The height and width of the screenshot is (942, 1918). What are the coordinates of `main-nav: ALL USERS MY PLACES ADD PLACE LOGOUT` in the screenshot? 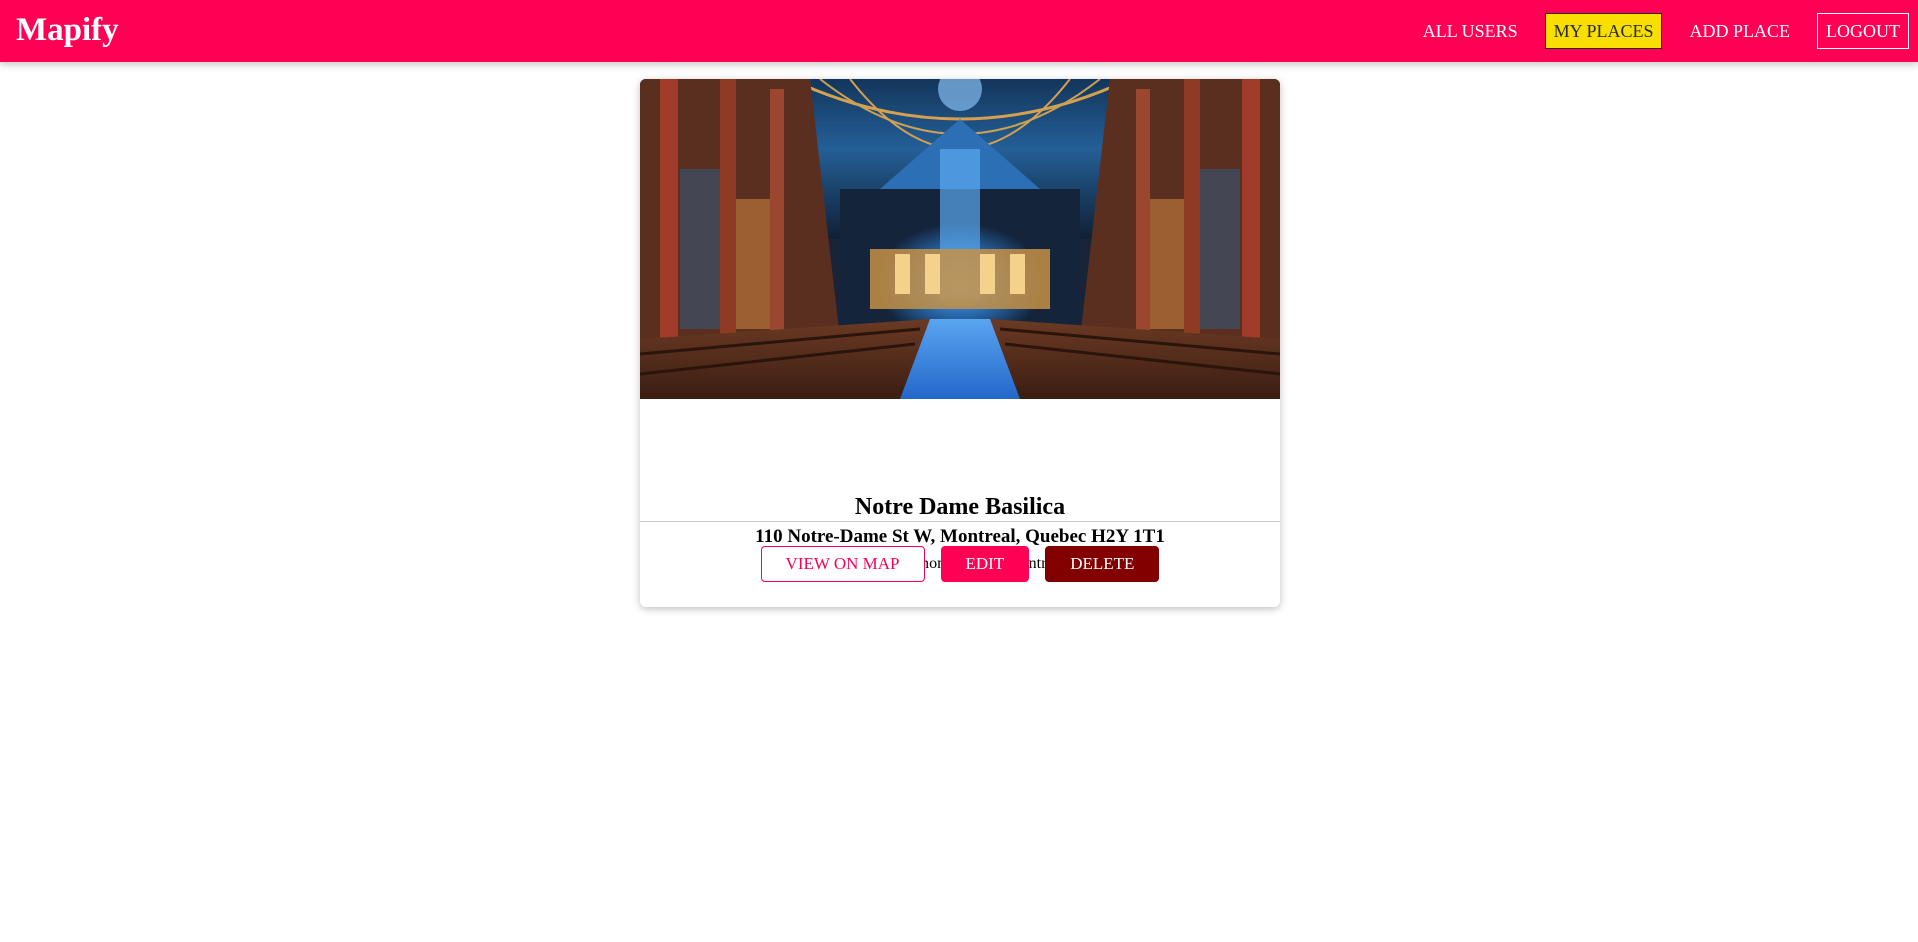 It's located at (1652, 31).